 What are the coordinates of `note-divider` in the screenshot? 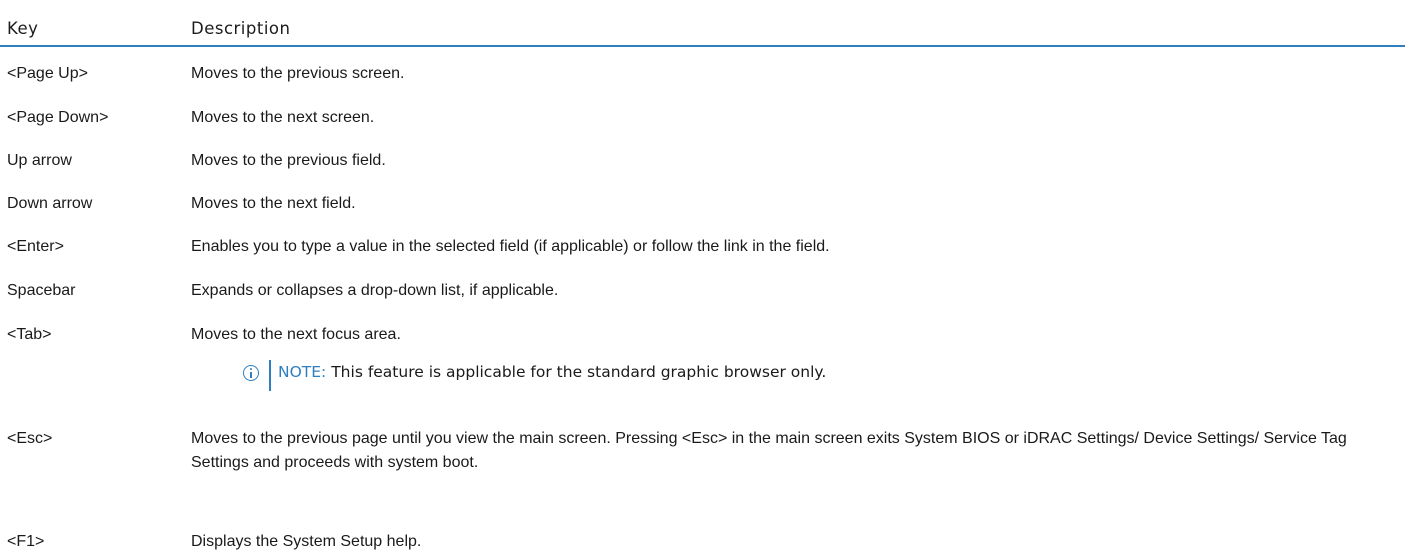 It's located at (270, 375).